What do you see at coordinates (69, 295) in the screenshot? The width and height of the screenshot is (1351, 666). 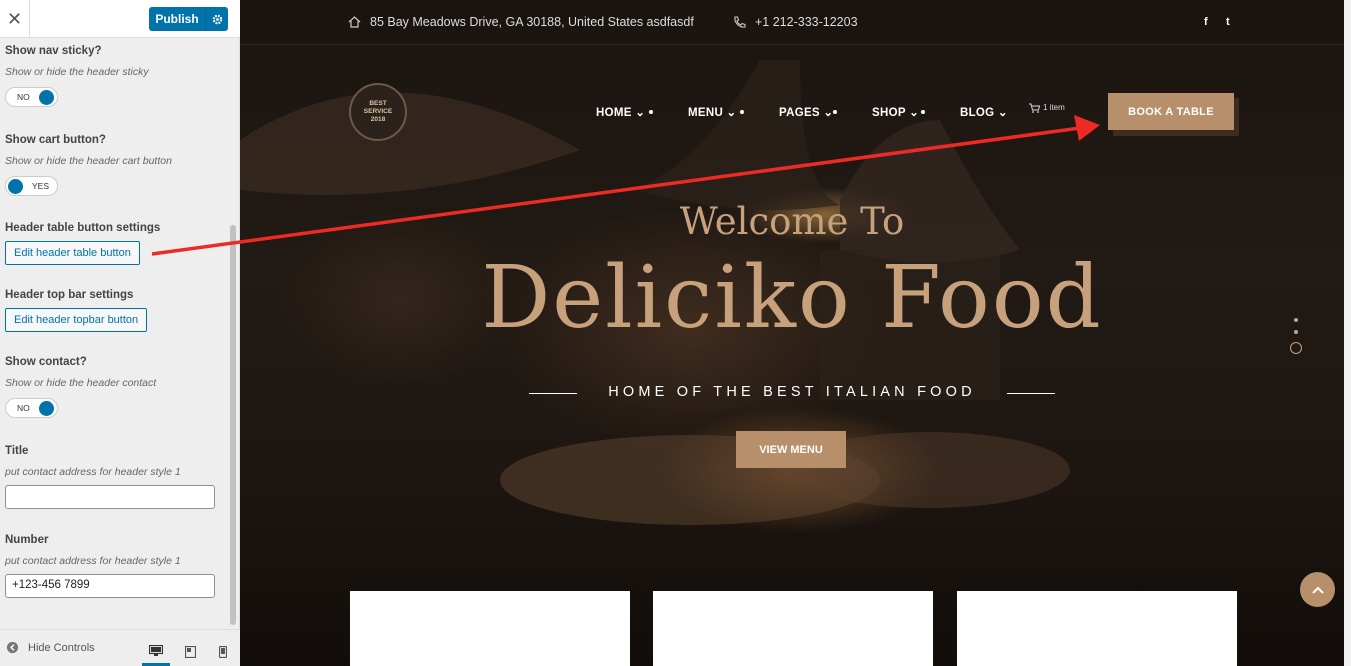 I see `setting-title: Header top bar settings` at bounding box center [69, 295].